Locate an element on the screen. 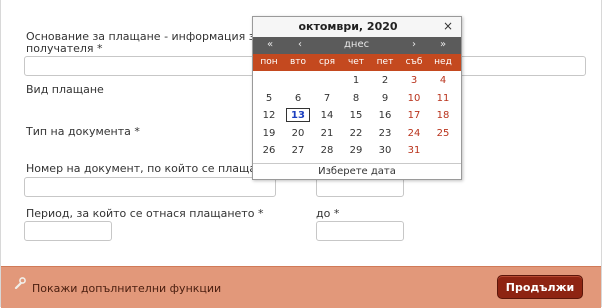 This screenshot has width=602, height=308. calendar-day: 4 is located at coordinates (443, 80).